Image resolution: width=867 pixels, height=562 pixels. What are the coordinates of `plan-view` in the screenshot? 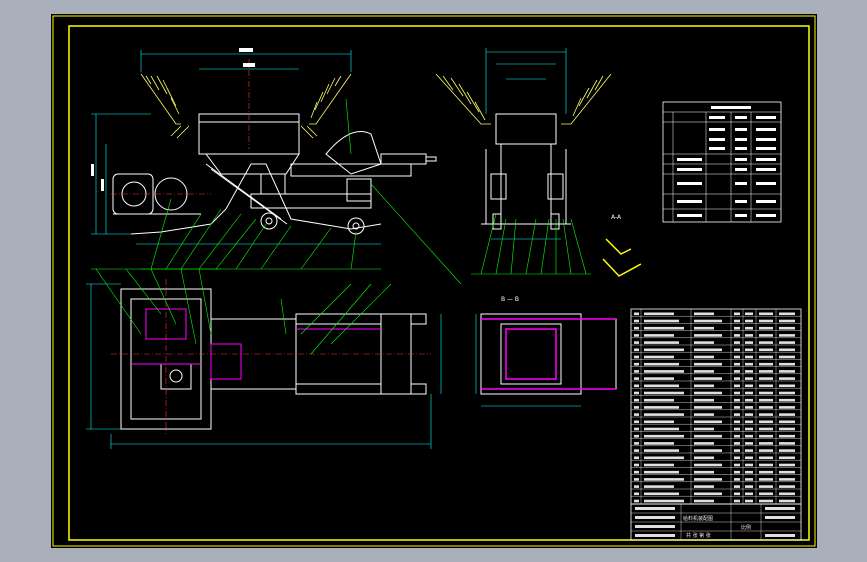 It's located at (264, 358).